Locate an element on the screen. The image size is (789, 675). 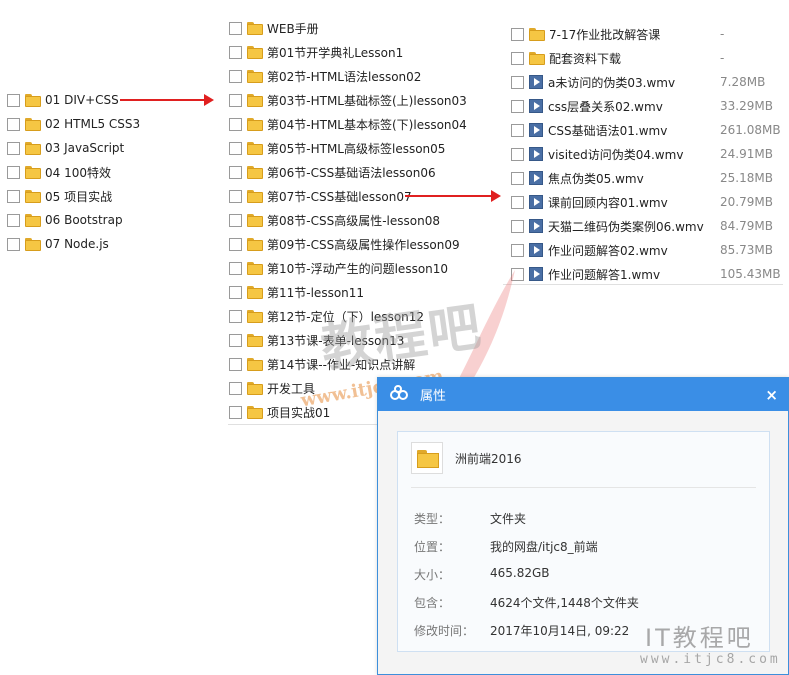
item-size: 85.73MB is located at coordinates (746, 250).